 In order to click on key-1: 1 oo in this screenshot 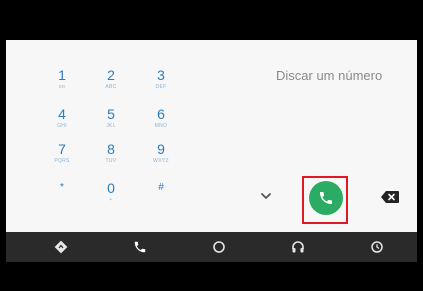, I will do `click(62, 86)`.